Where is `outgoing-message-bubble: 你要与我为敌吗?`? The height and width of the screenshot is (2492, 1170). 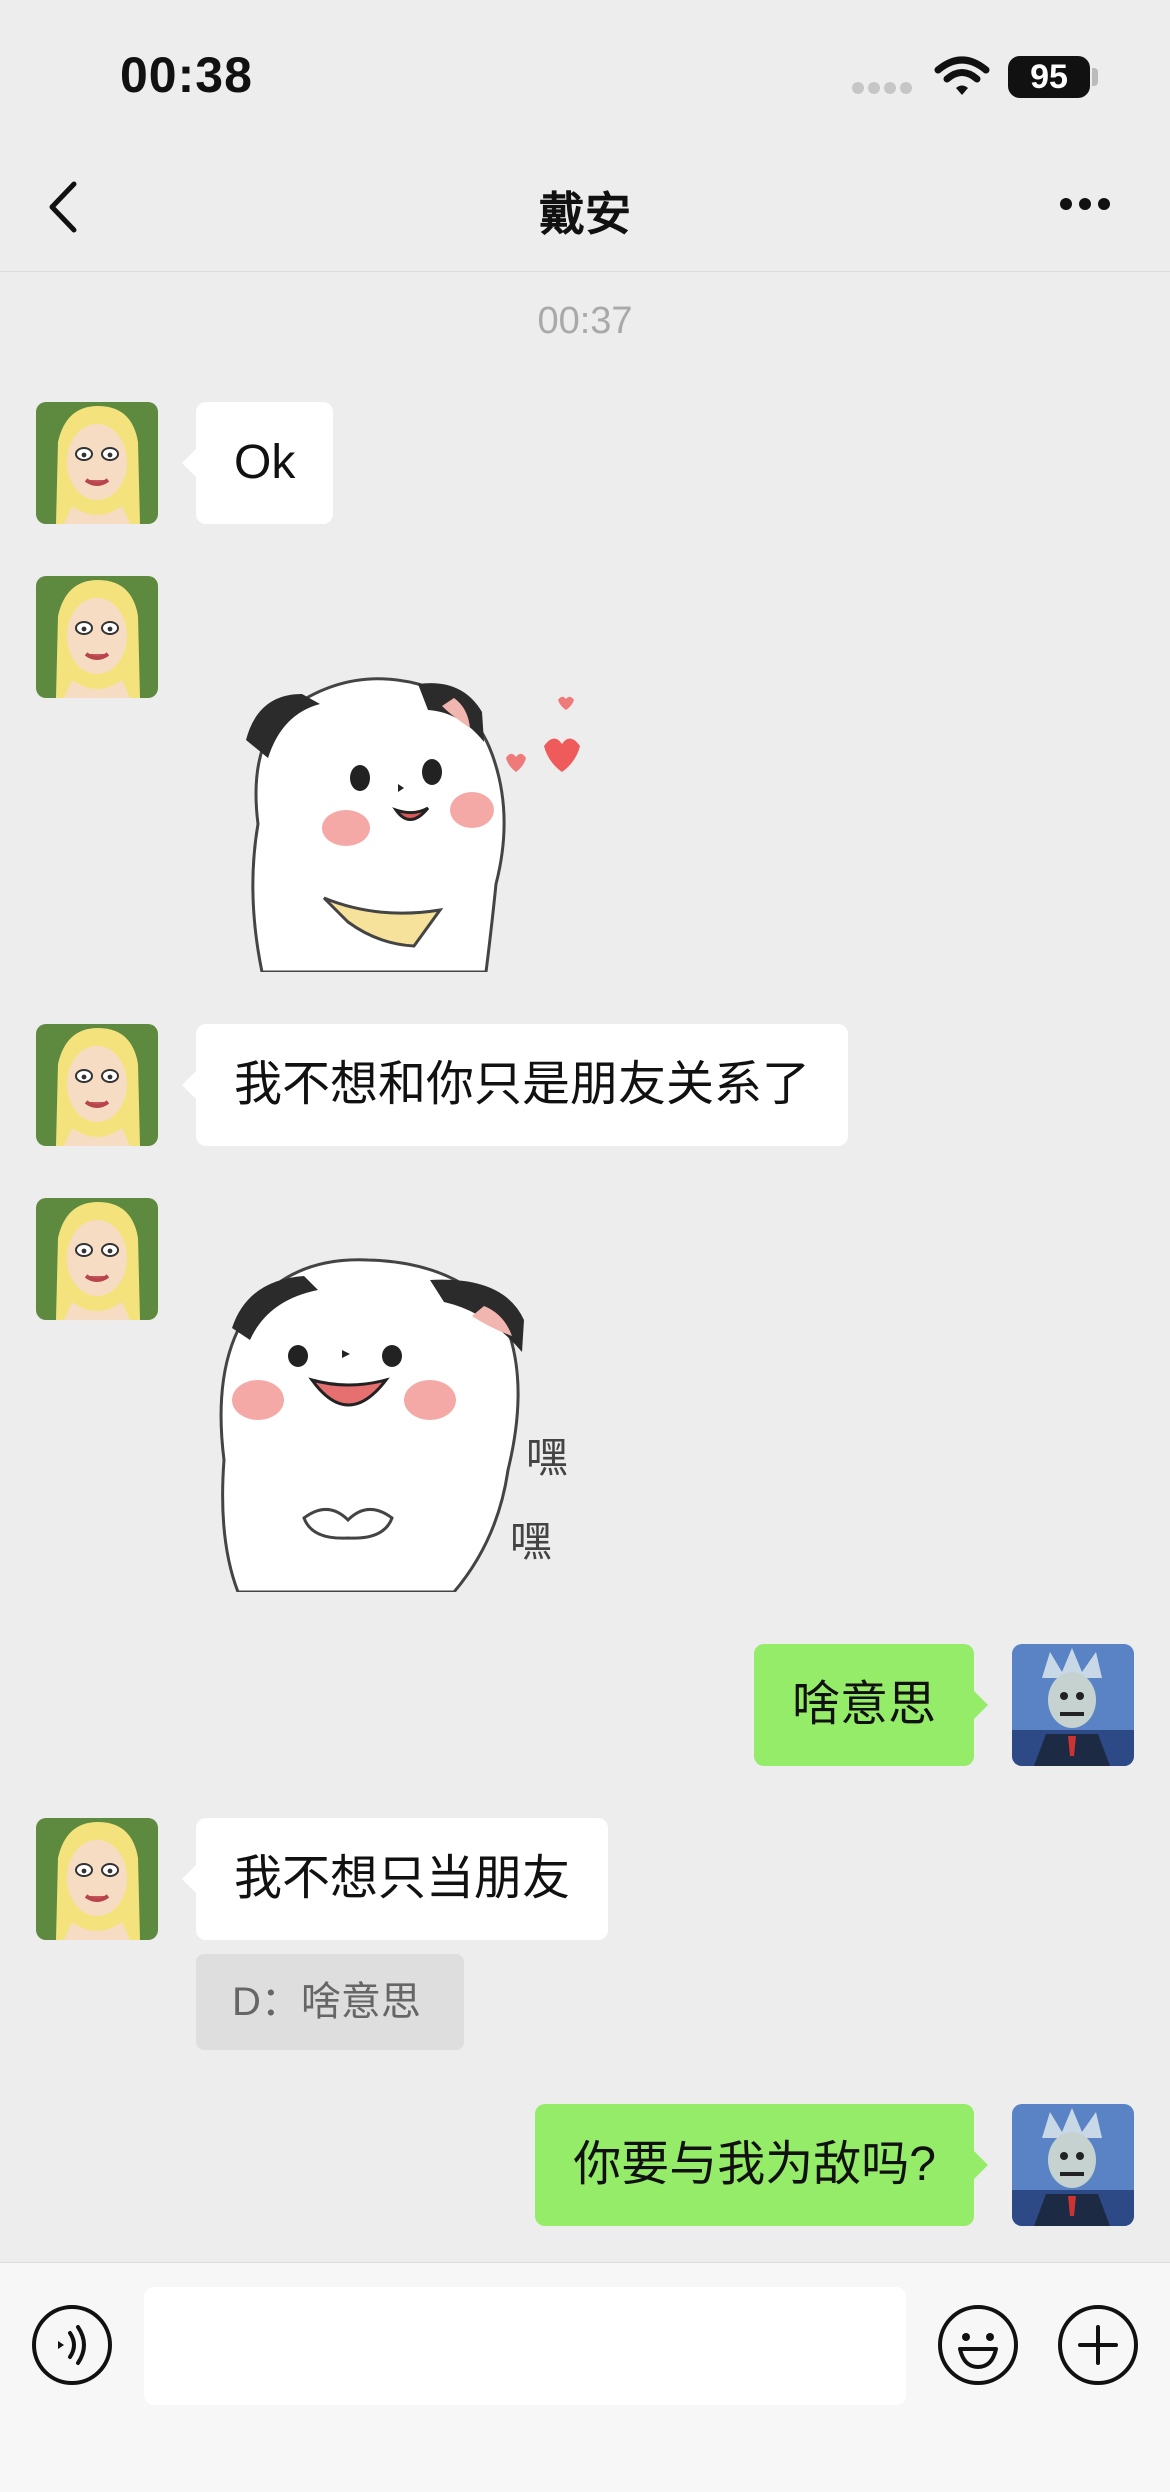
outgoing-message-bubble: 你要与我为敌吗? is located at coordinates (761, 2165).